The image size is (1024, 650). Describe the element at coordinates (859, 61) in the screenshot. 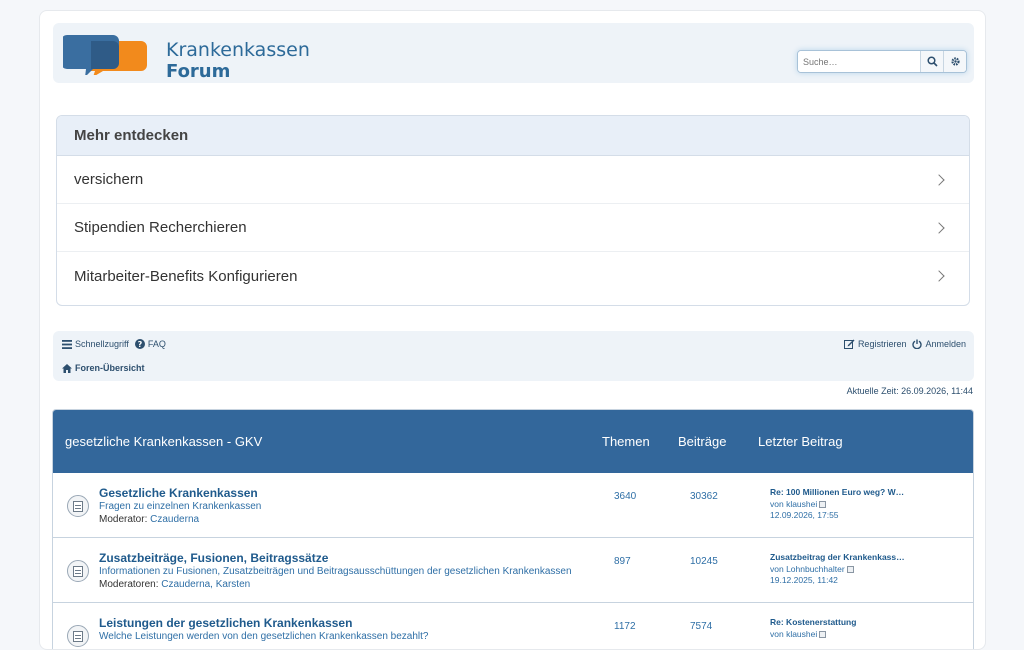

I see `search-input` at that location.